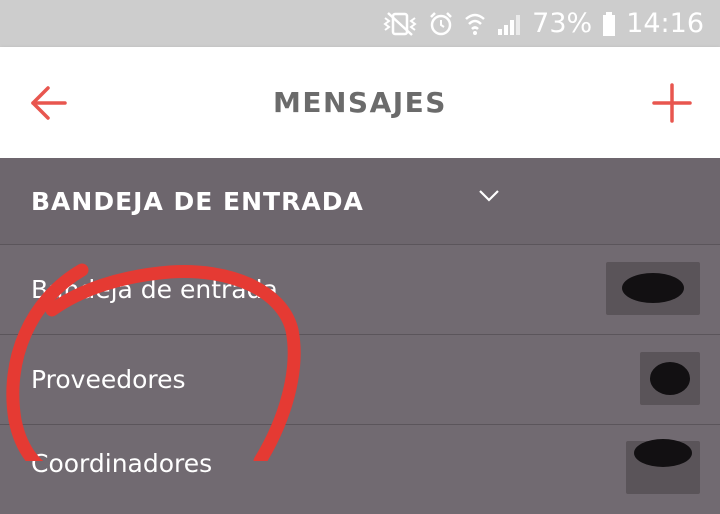  I want to click on alarm-icon, so click(441, 24).